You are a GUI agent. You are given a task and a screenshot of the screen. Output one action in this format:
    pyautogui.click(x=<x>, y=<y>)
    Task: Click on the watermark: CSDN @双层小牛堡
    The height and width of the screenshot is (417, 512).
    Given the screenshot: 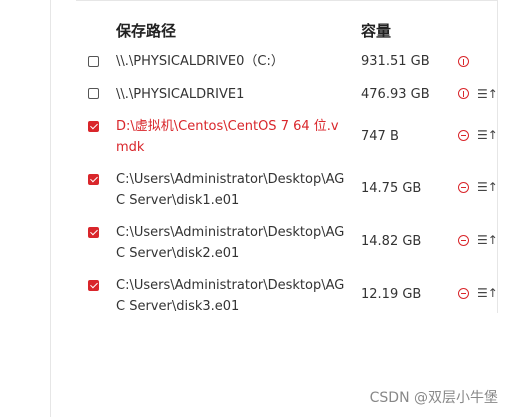 What is the action you would take?
    pyautogui.click(x=433, y=398)
    